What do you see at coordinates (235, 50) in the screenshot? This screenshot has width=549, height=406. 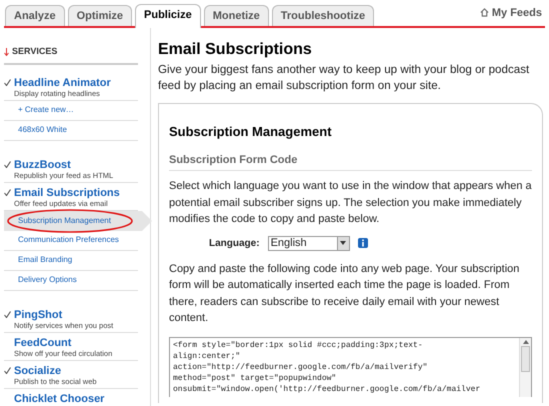 I see `page-title: Email Subscriptions` at bounding box center [235, 50].